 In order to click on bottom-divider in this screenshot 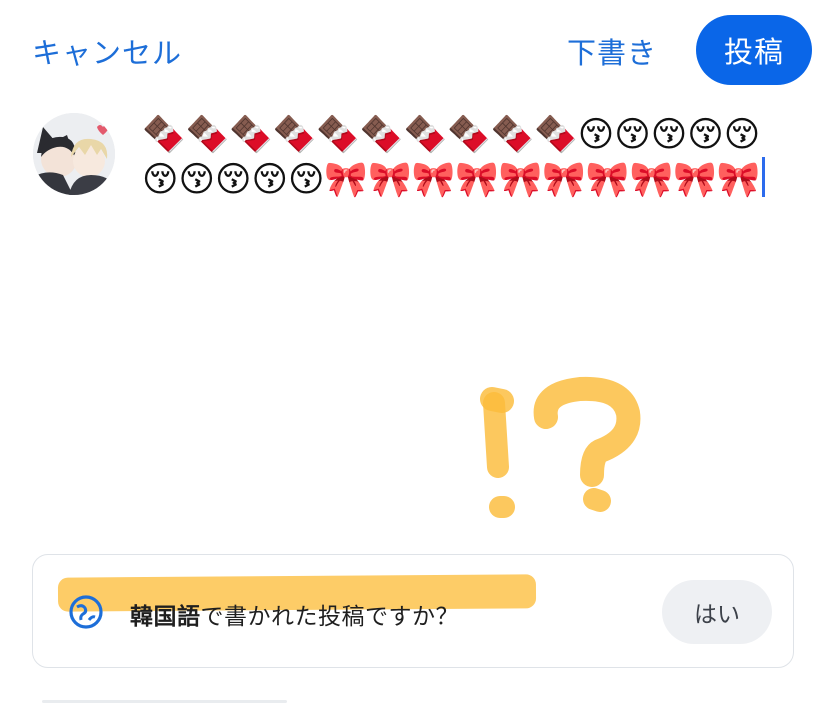, I will do `click(164, 701)`.